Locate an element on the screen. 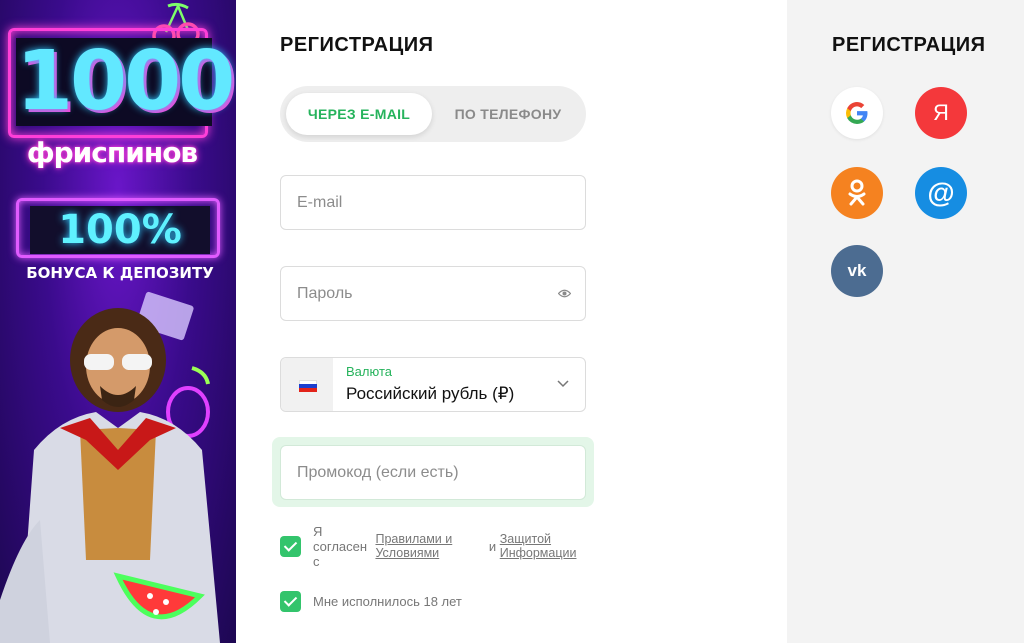 The image size is (1024, 643). google-icon is located at coordinates (857, 113).